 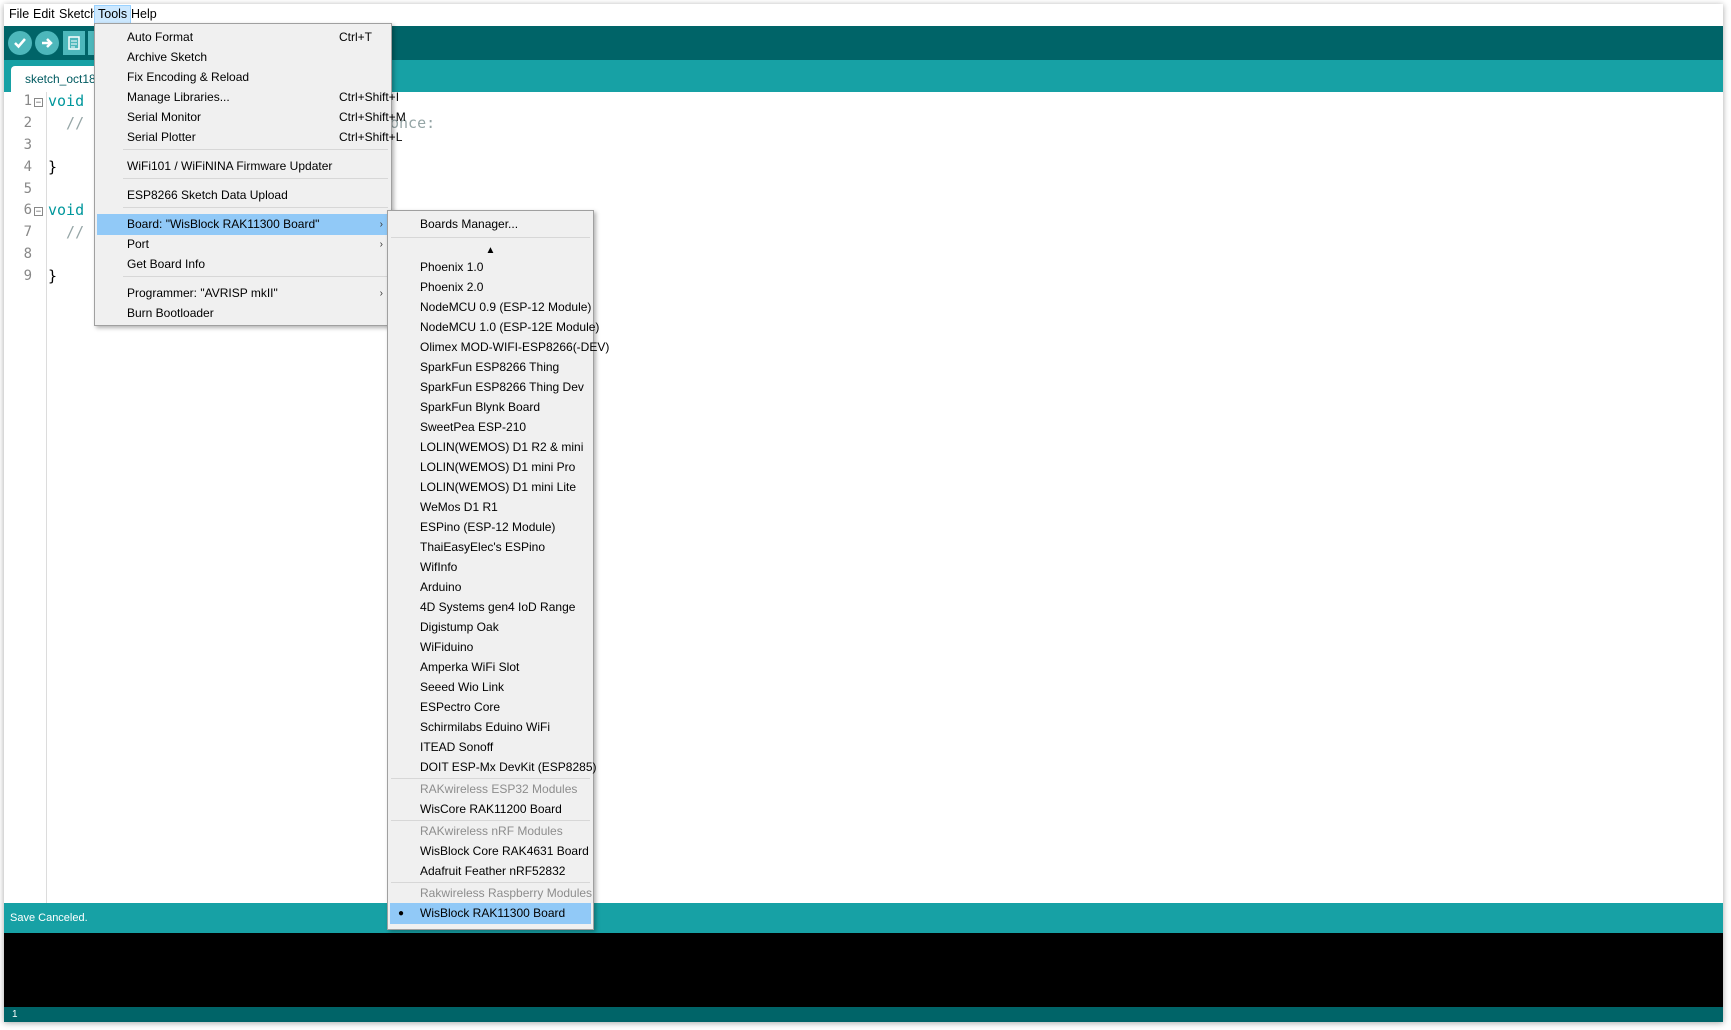 I want to click on shortcut-label: Ctrl+T, so click(x=355, y=37).